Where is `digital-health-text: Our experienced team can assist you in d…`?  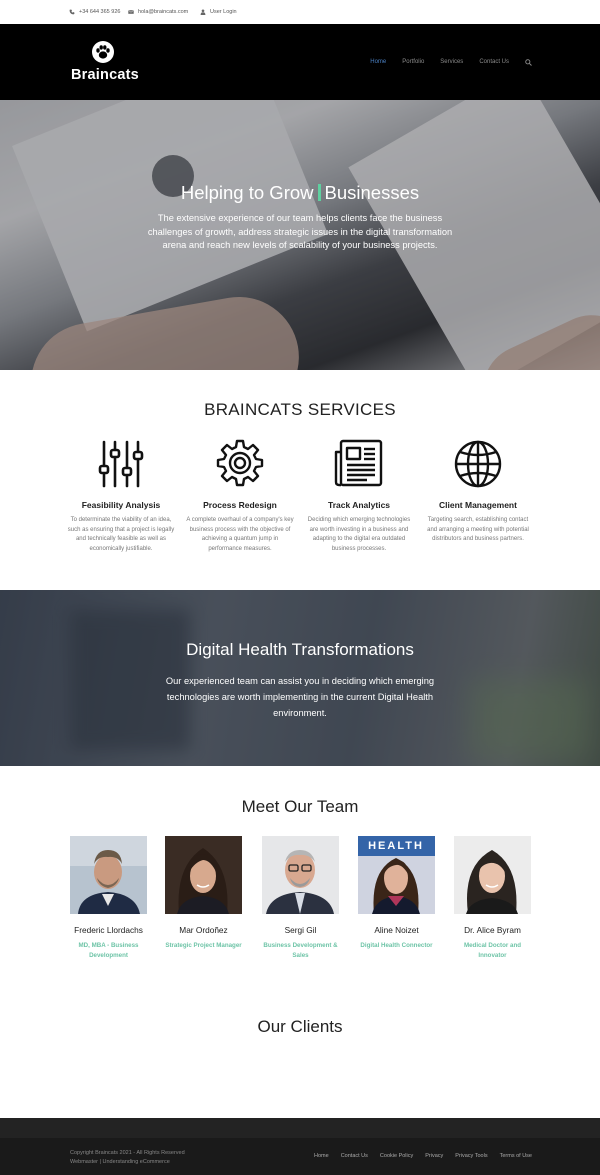
digital-health-text: Our experienced team can assist you in d… is located at coordinates (300, 697).